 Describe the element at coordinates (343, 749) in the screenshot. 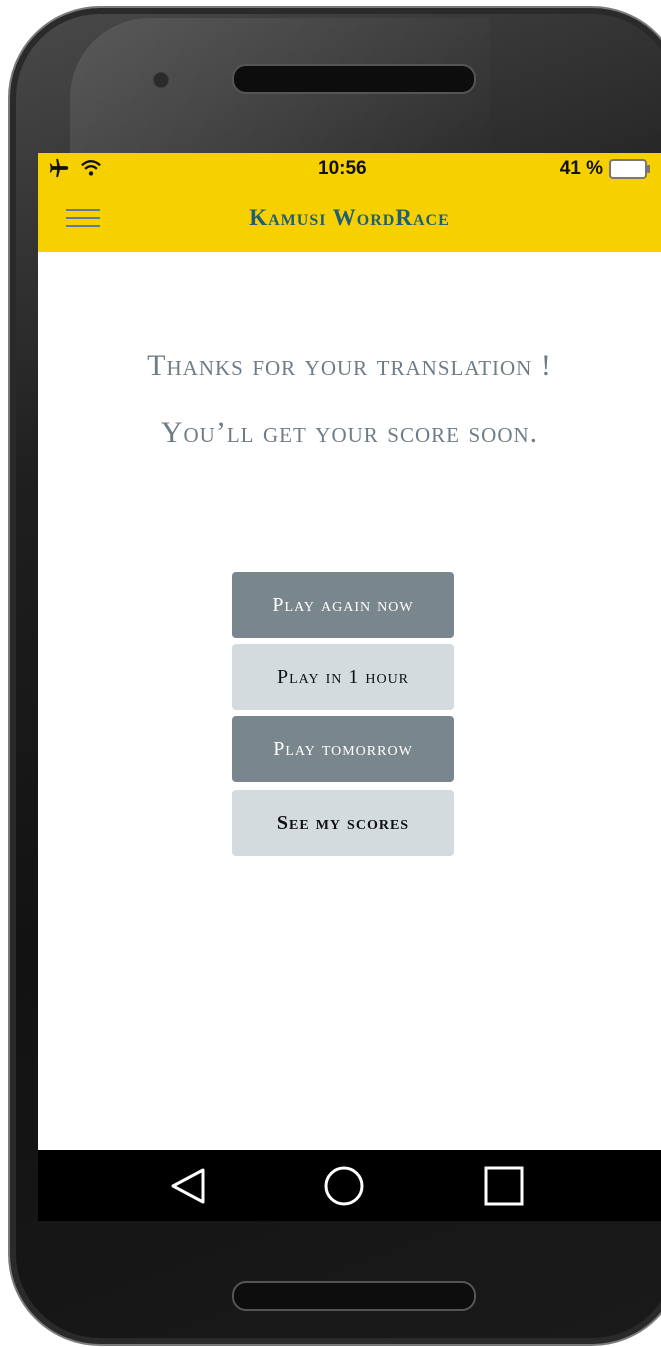

I see `play-tomorrow-button: Play tomorrow` at that location.